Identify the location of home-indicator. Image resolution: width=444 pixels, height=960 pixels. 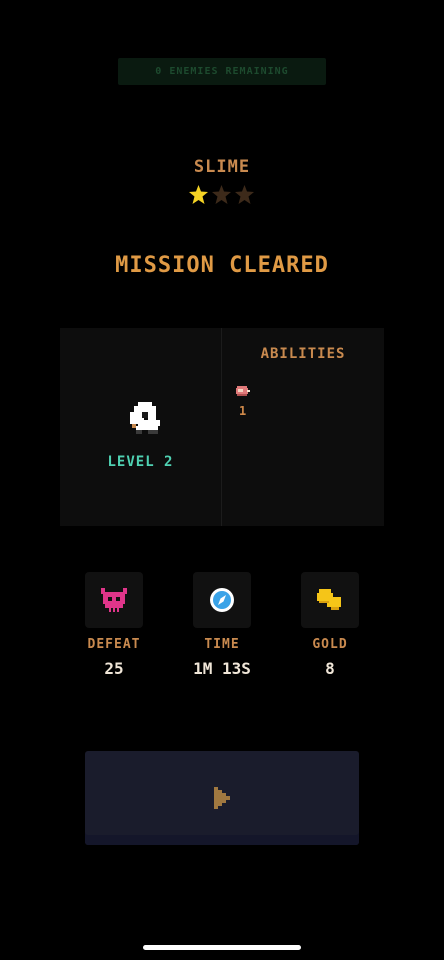
(222, 947).